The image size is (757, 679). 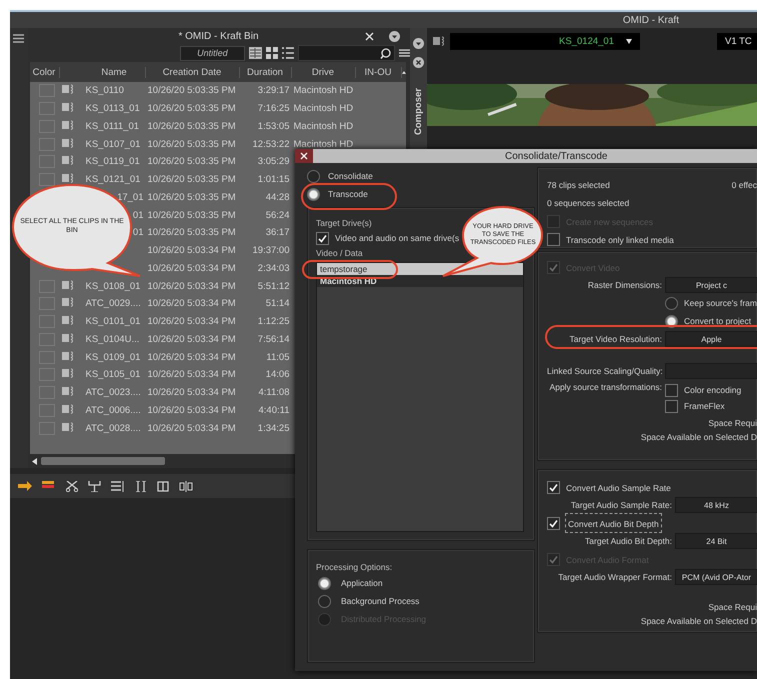 What do you see at coordinates (113, 322) in the screenshot?
I see `table-cell: KS_0101_01` at bounding box center [113, 322].